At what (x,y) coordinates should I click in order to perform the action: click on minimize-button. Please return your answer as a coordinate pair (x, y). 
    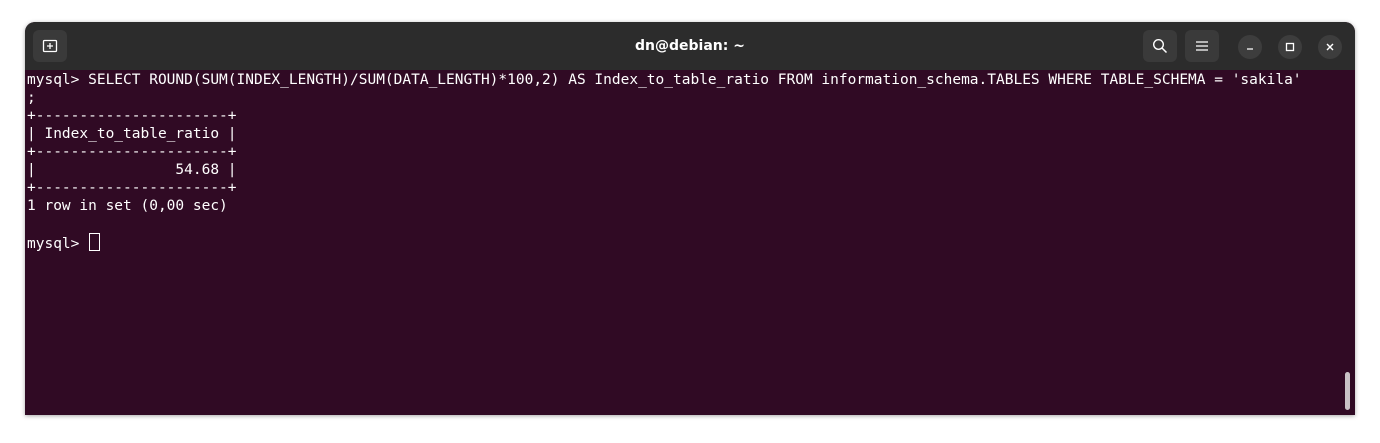
    Looking at the image, I should click on (1250, 47).